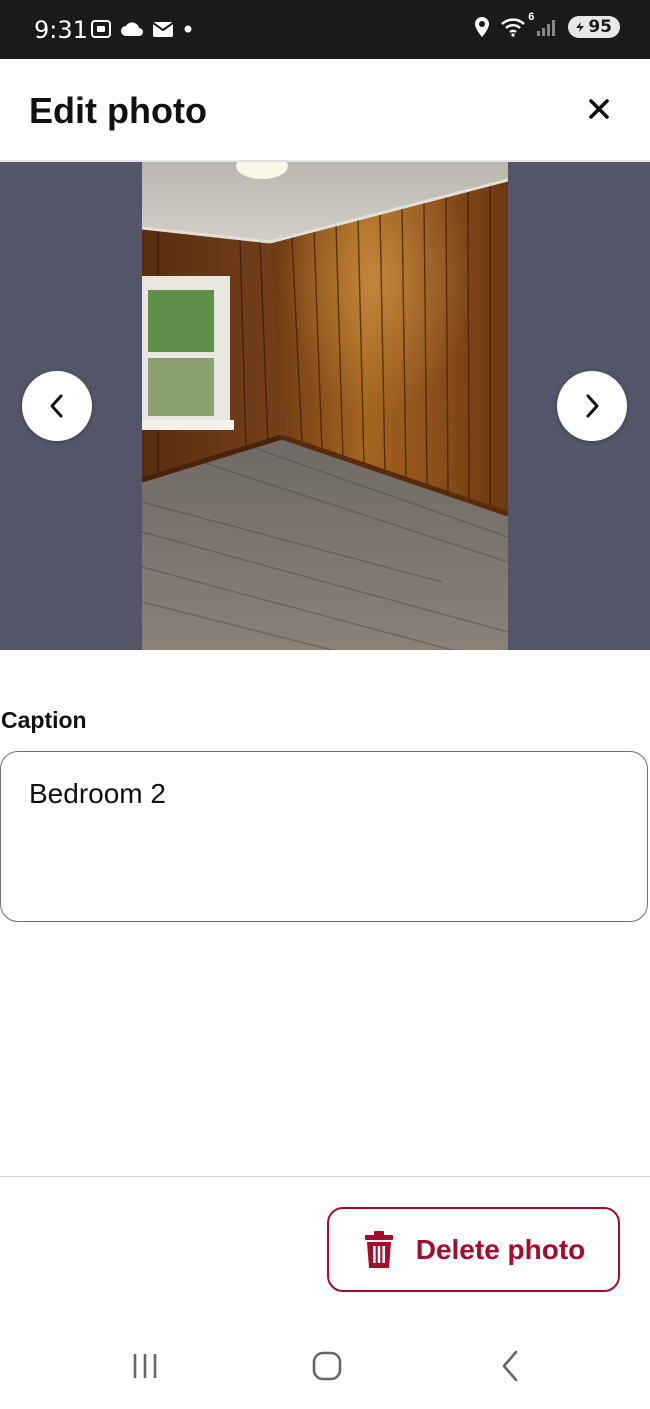 Image resolution: width=650 pixels, height=1409 pixels. What do you see at coordinates (132, 29) in the screenshot?
I see `cloud-icon` at bounding box center [132, 29].